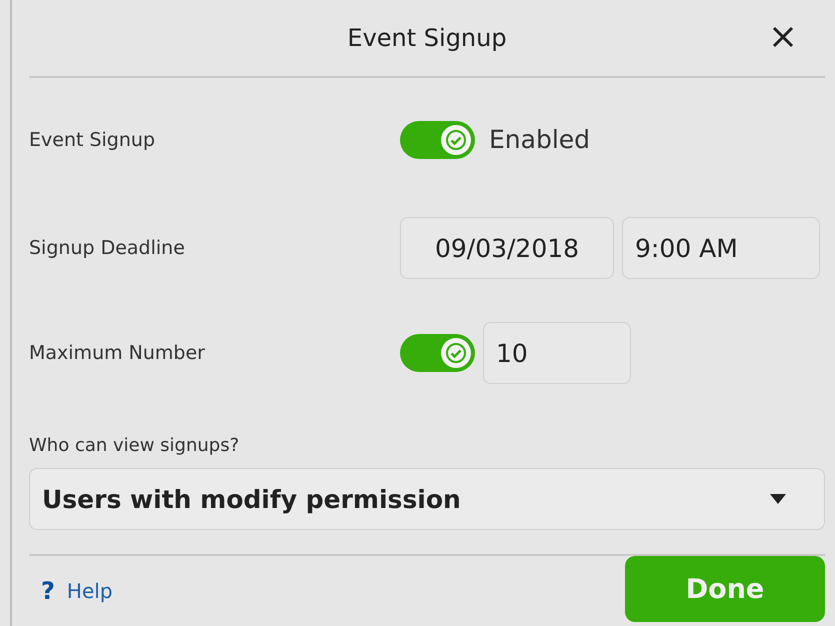 This screenshot has width=835, height=626. Describe the element at coordinates (117, 353) in the screenshot. I see `field-label: Maximum Number` at that location.